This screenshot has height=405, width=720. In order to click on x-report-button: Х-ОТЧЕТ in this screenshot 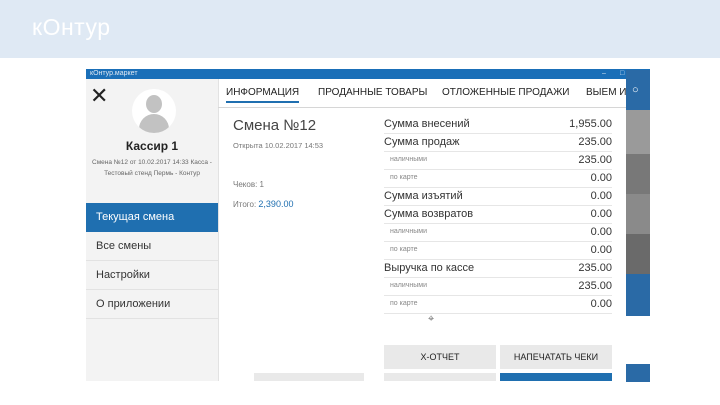, I will do `click(440, 357)`.